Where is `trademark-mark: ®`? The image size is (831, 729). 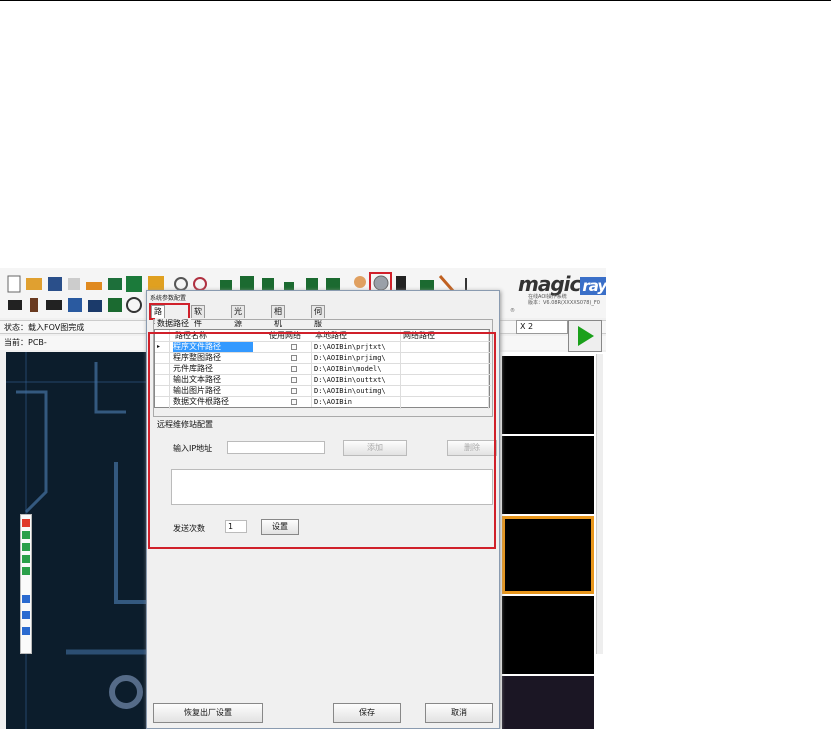
trademark-mark: ® is located at coordinates (512, 311).